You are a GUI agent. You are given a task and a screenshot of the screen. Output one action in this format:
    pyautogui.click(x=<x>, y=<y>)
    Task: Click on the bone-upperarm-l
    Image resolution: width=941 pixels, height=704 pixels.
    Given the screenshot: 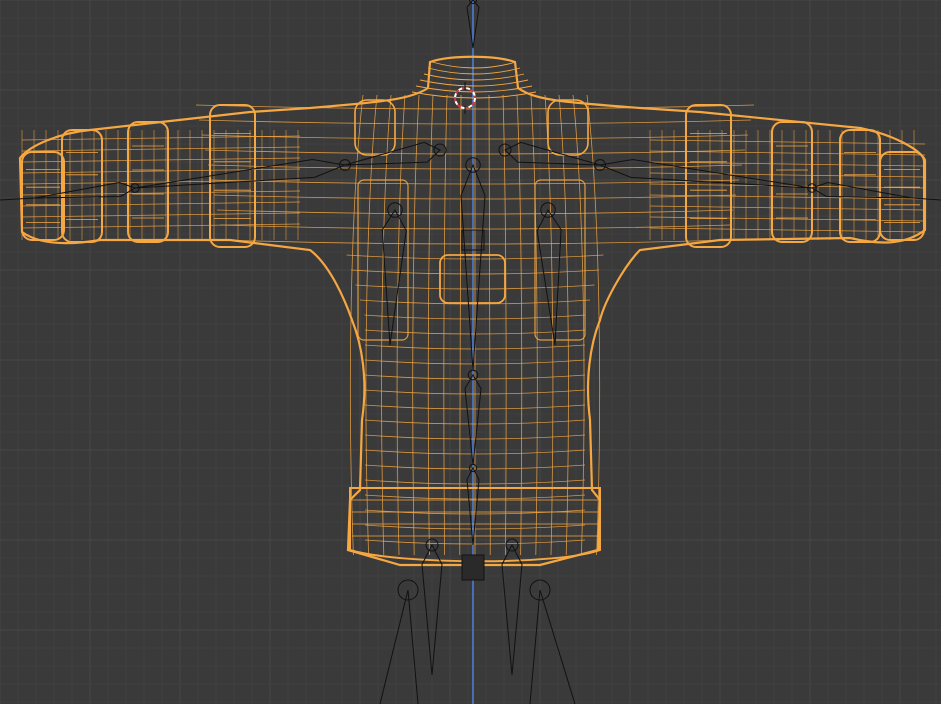 What is the action you would take?
    pyautogui.click(x=240, y=173)
    